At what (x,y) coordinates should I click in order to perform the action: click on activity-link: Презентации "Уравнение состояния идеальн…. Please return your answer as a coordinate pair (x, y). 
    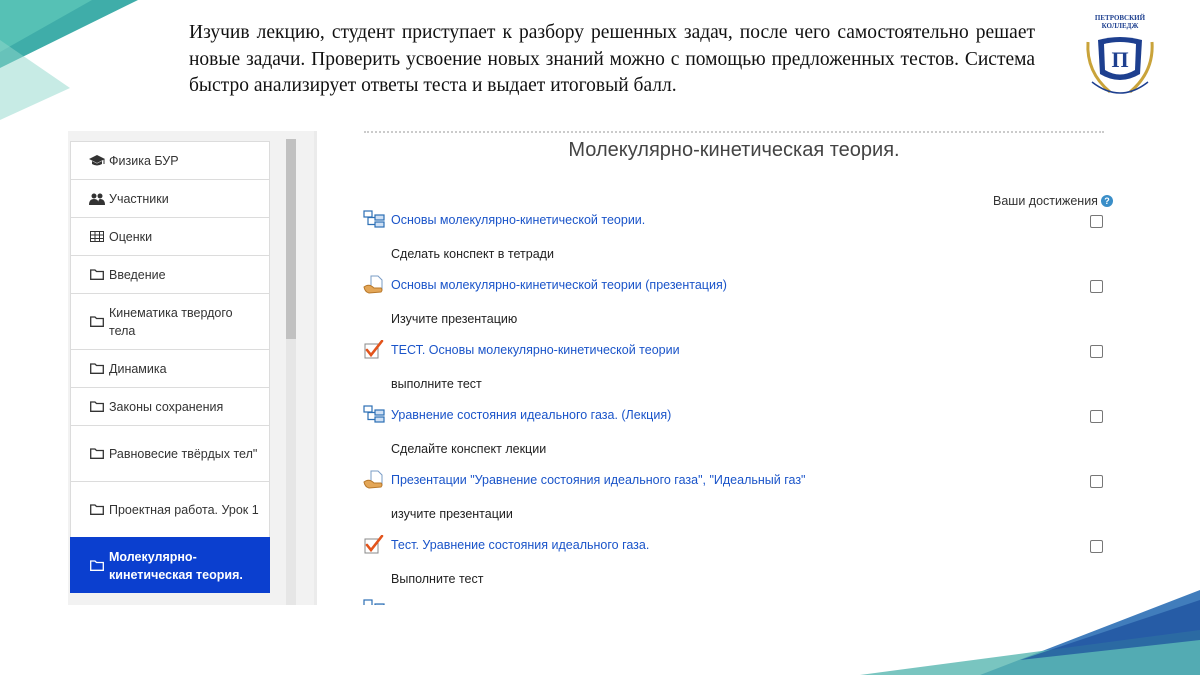
    Looking at the image, I should click on (598, 480).